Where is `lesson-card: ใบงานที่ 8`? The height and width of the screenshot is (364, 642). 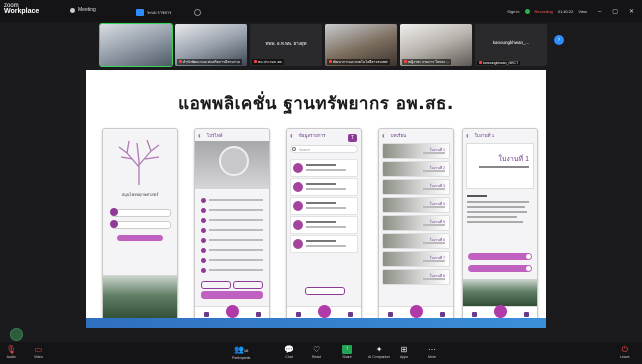
lesson-card: ใบงานที่ 8 is located at coordinates (416, 277).